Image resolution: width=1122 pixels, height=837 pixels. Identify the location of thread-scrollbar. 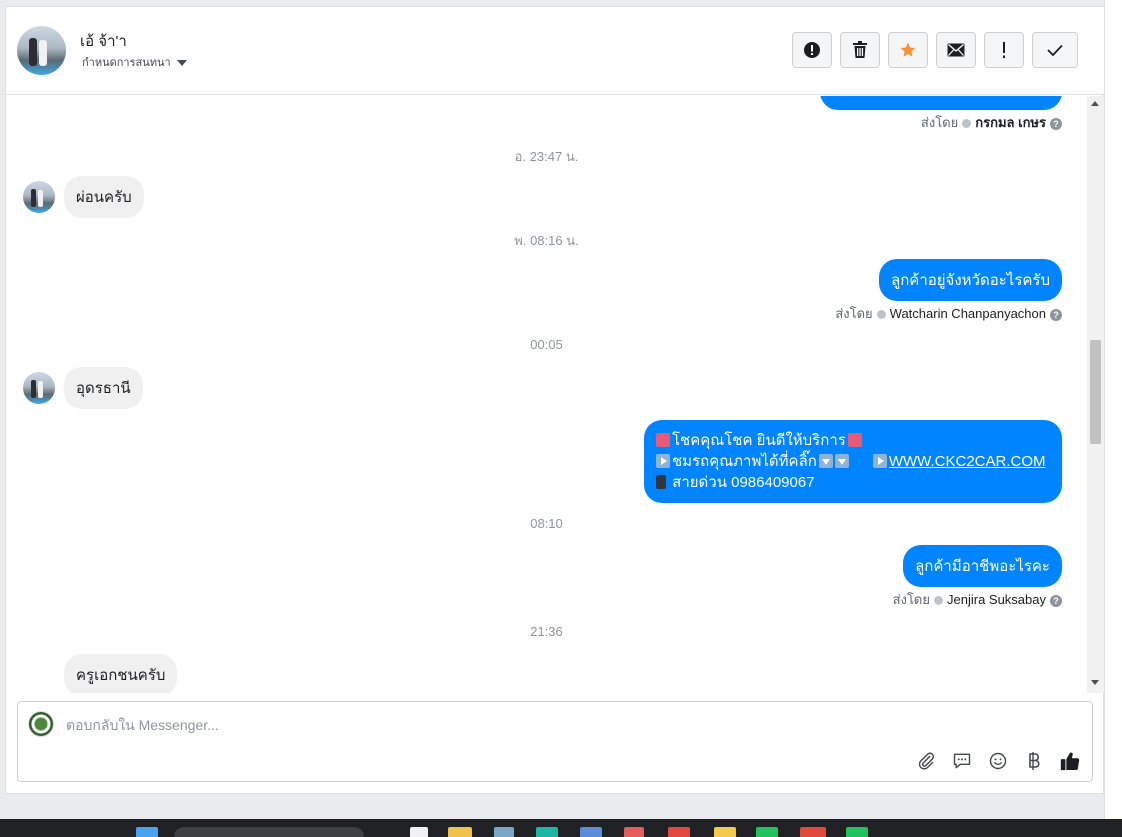
(1095, 394).